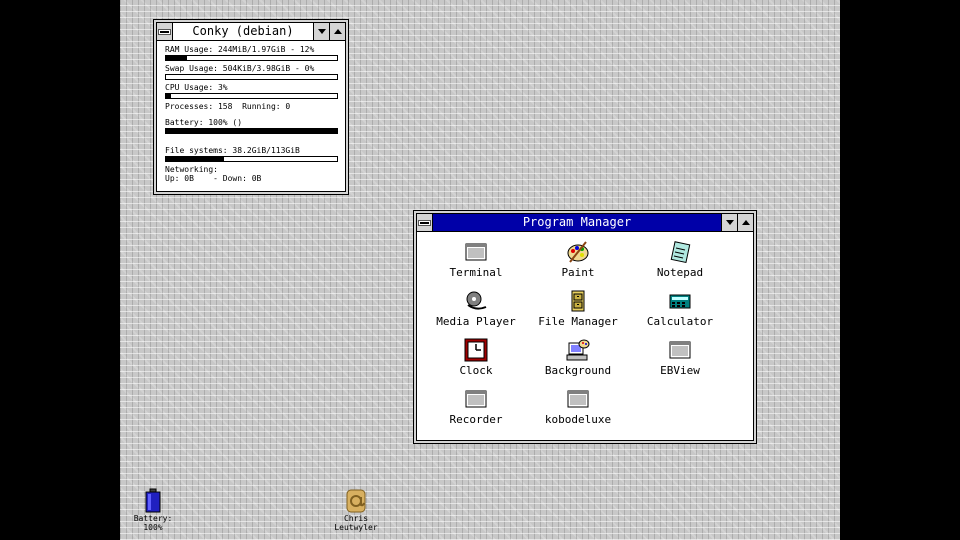 The width and height of the screenshot is (960, 540). I want to click on filesystems-bar, so click(251, 159).